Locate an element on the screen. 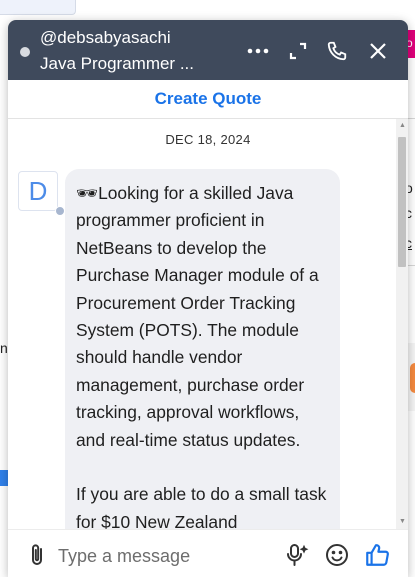 The image size is (415, 577). voice-input-icon is located at coordinates (297, 555).